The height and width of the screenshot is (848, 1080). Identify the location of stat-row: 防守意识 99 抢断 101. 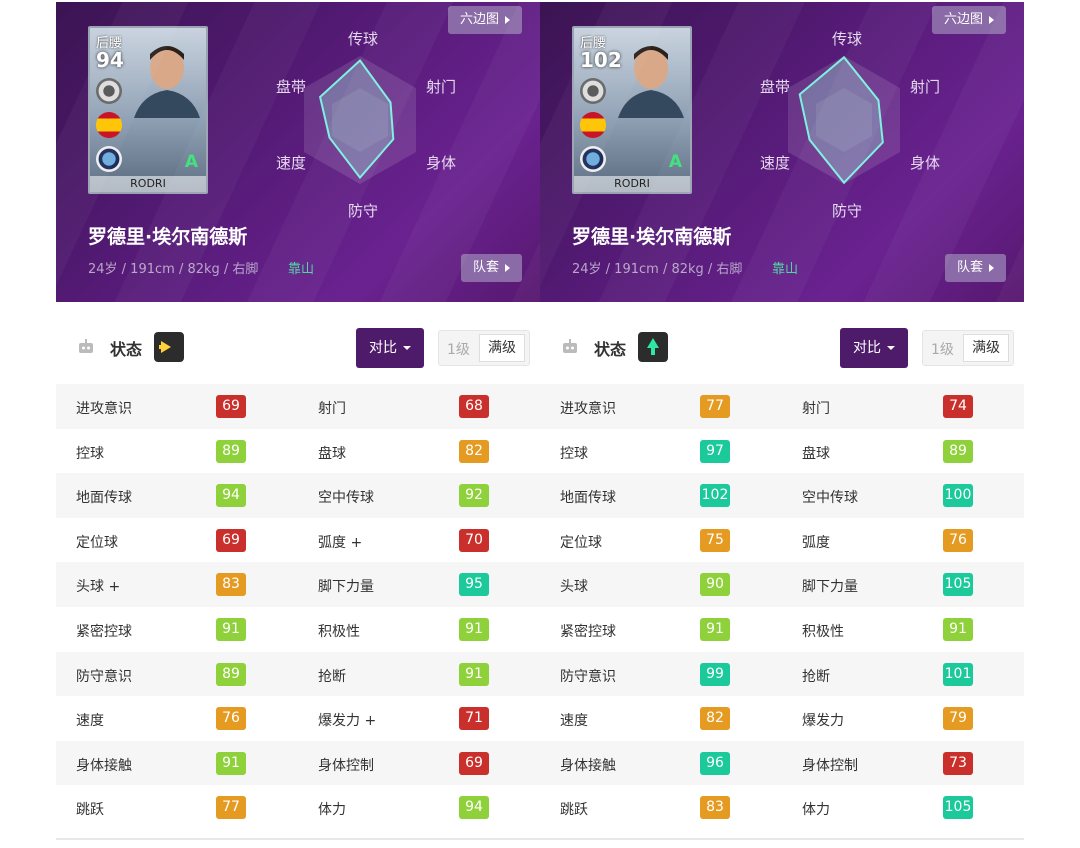
(782, 674).